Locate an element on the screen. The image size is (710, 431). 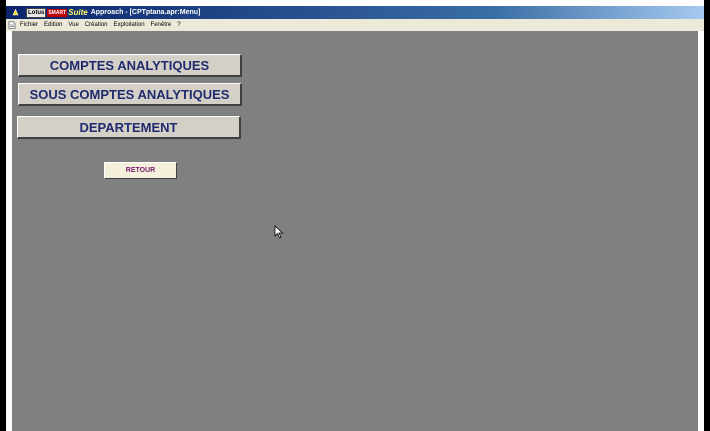
lotus-label: Lotus is located at coordinates (36, 12).